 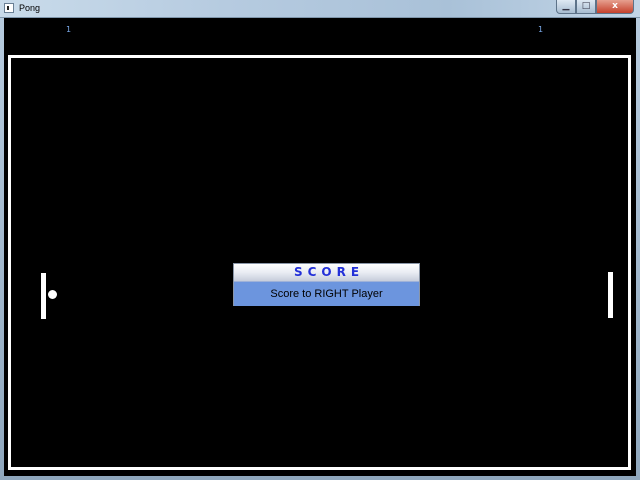 I want to click on right-paddle, so click(x=610, y=295).